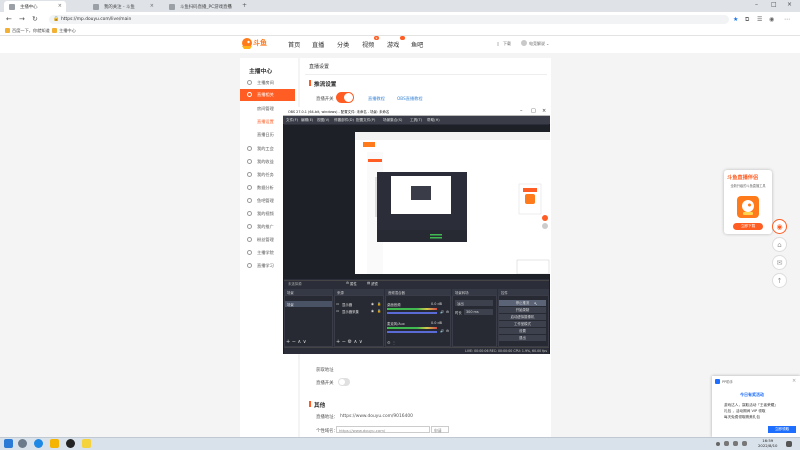 The width and height of the screenshot is (800, 450). I want to click on notification-center-icon, so click(789, 444).